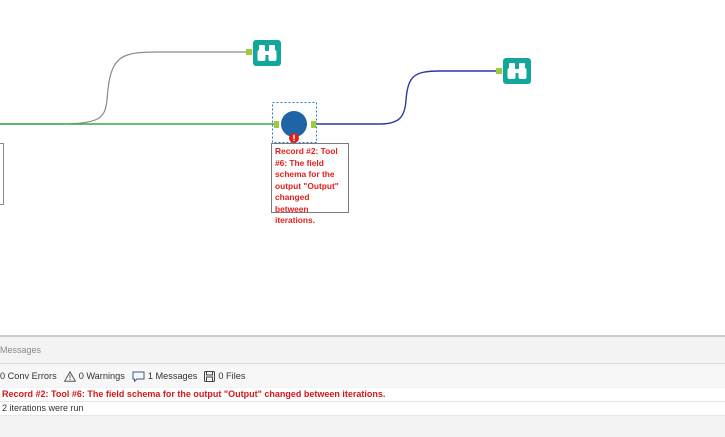  I want to click on files-filter: 0 Files, so click(225, 376).